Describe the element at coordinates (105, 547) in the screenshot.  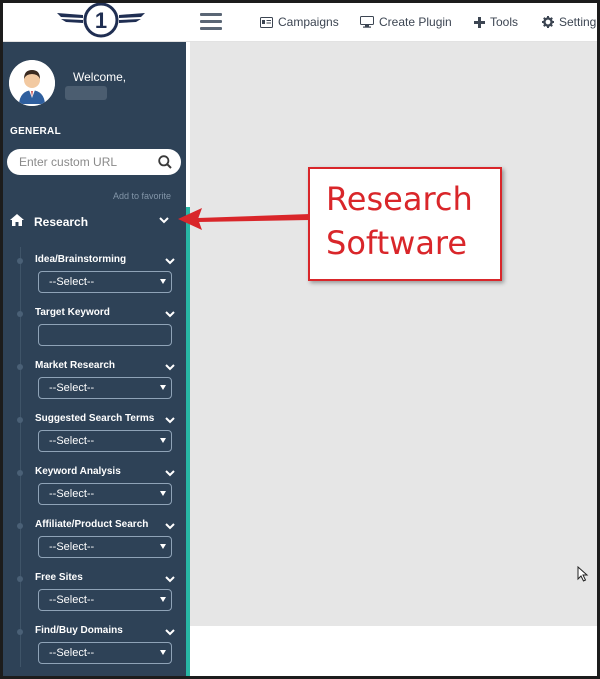
I see `affiliate-product-search-select: --Select--` at that location.